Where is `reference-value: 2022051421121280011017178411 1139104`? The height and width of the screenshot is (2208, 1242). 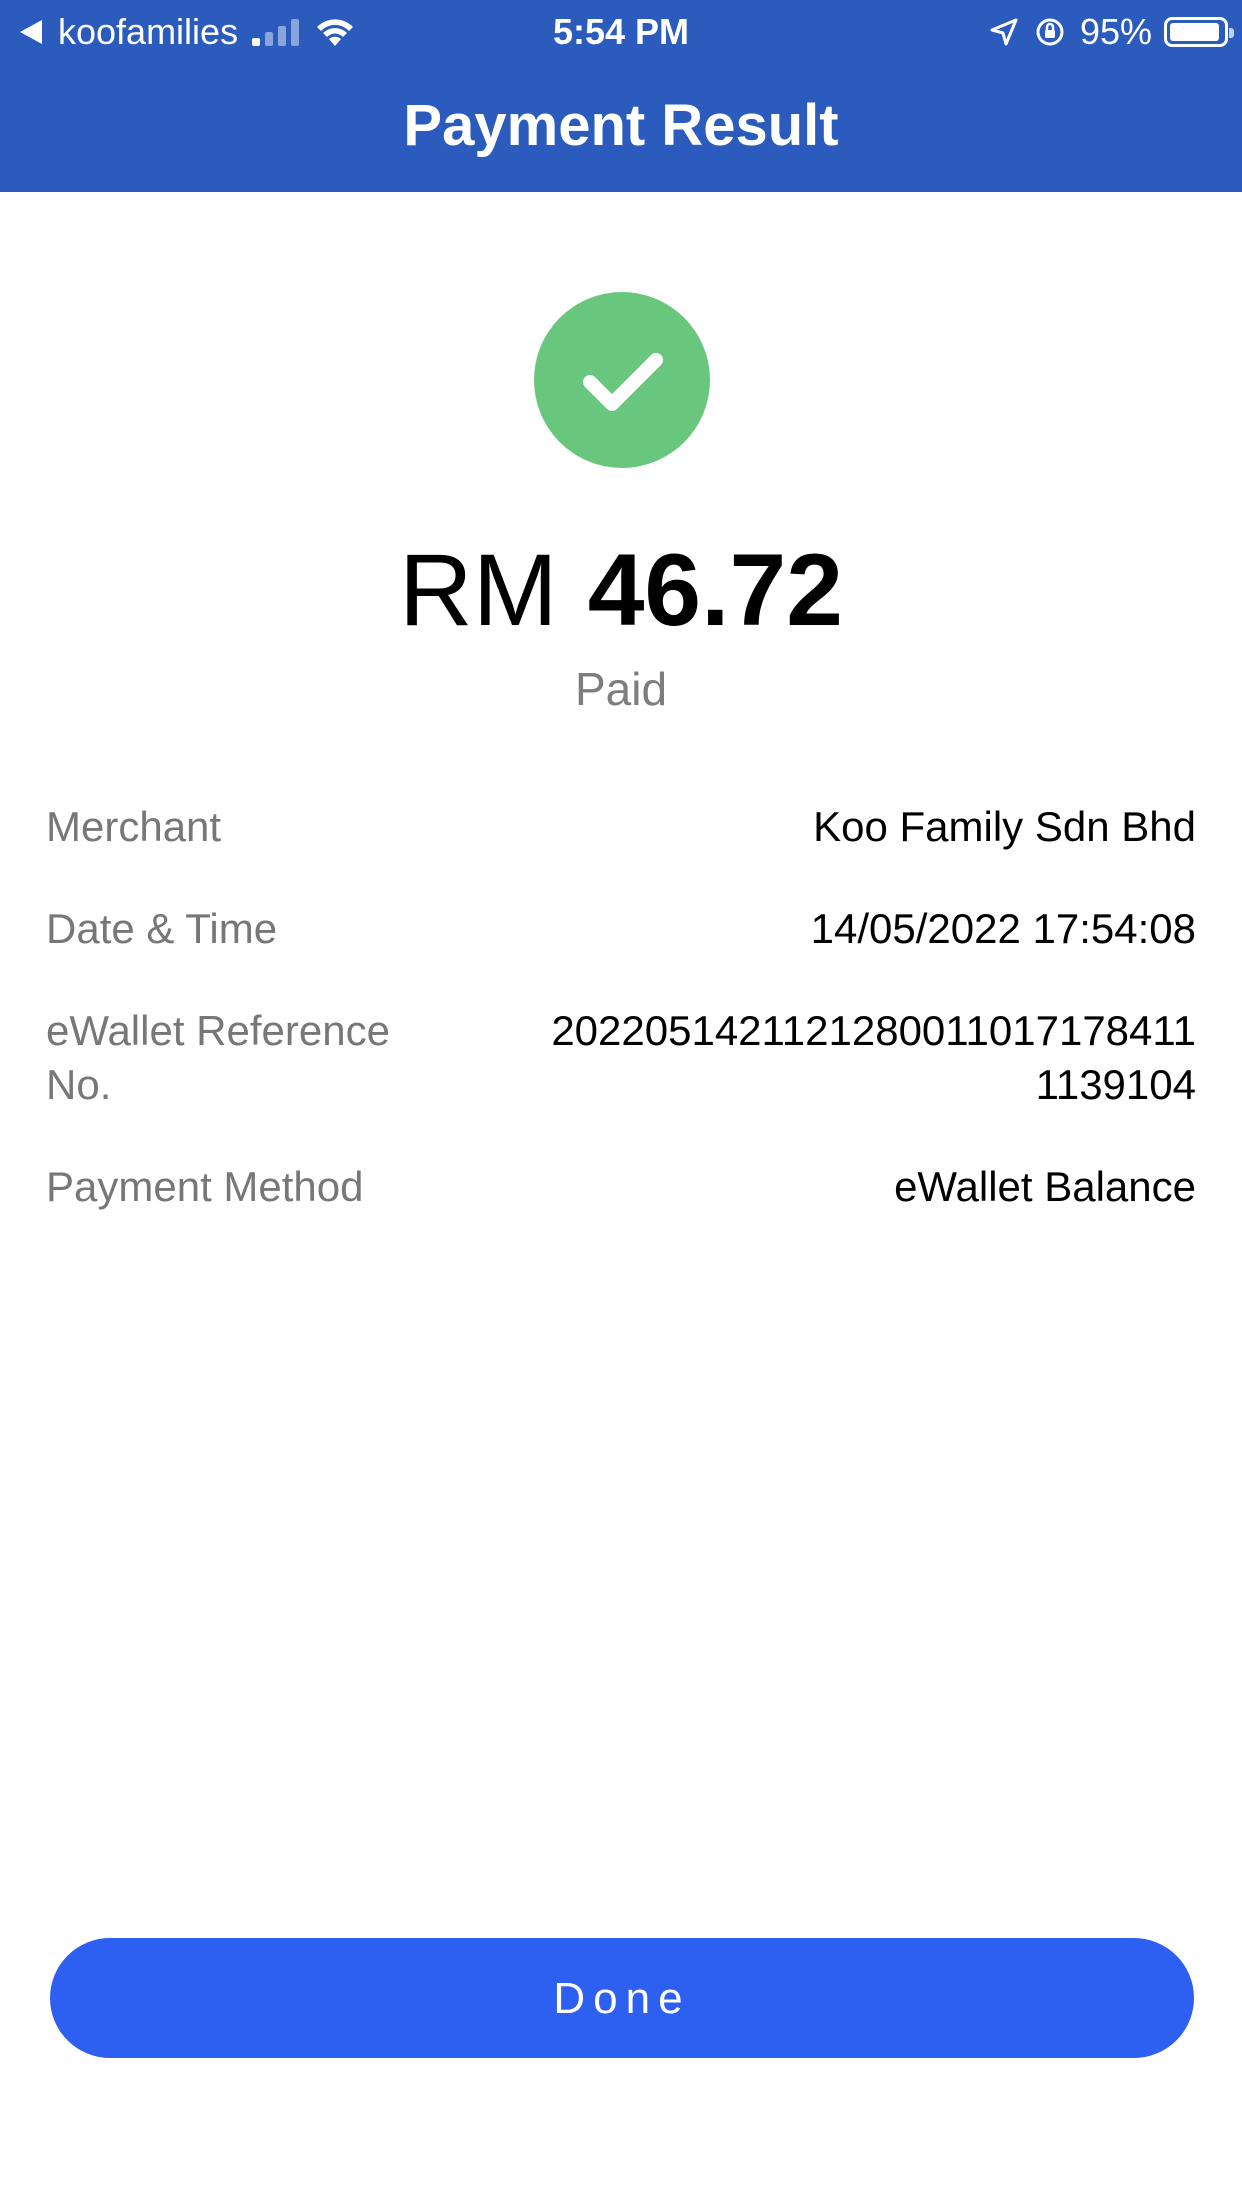
reference-value: 2022051421121280011017178411 1139104 is located at coordinates (831, 1058).